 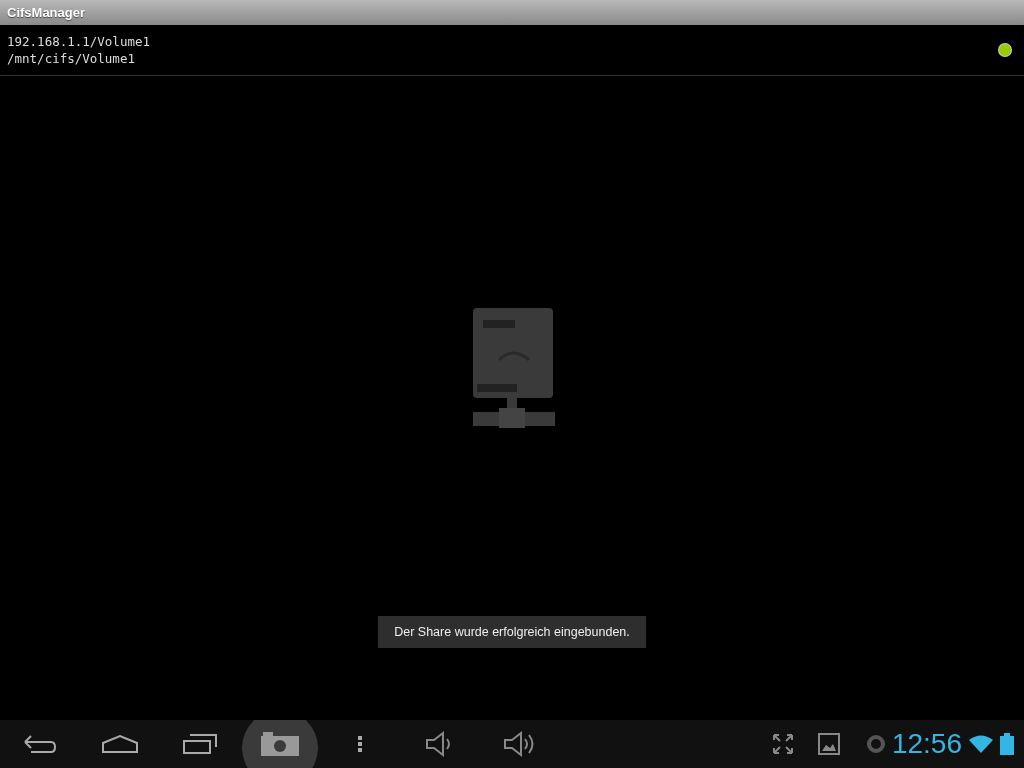 I want to click on share-address: 192.168.1.1/Volume1, so click(x=78, y=41).